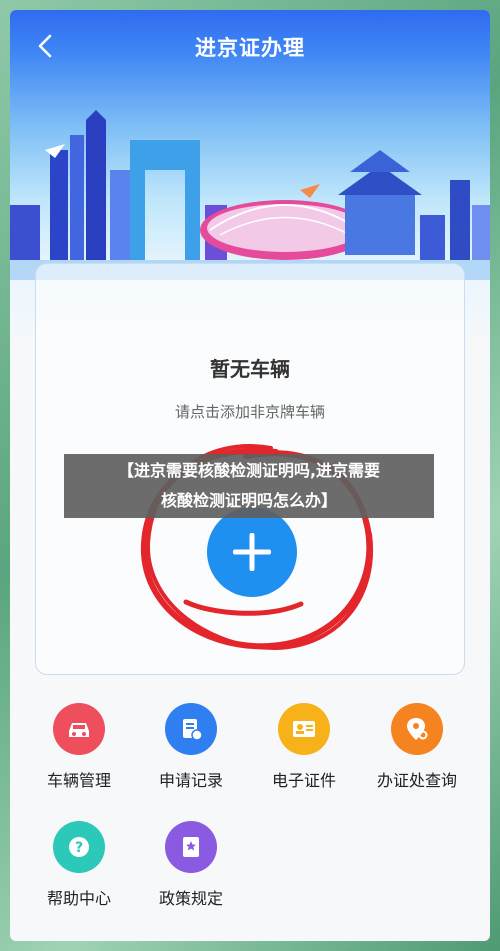  I want to click on menu-item-application-records: 申请记录, so click(191, 747).